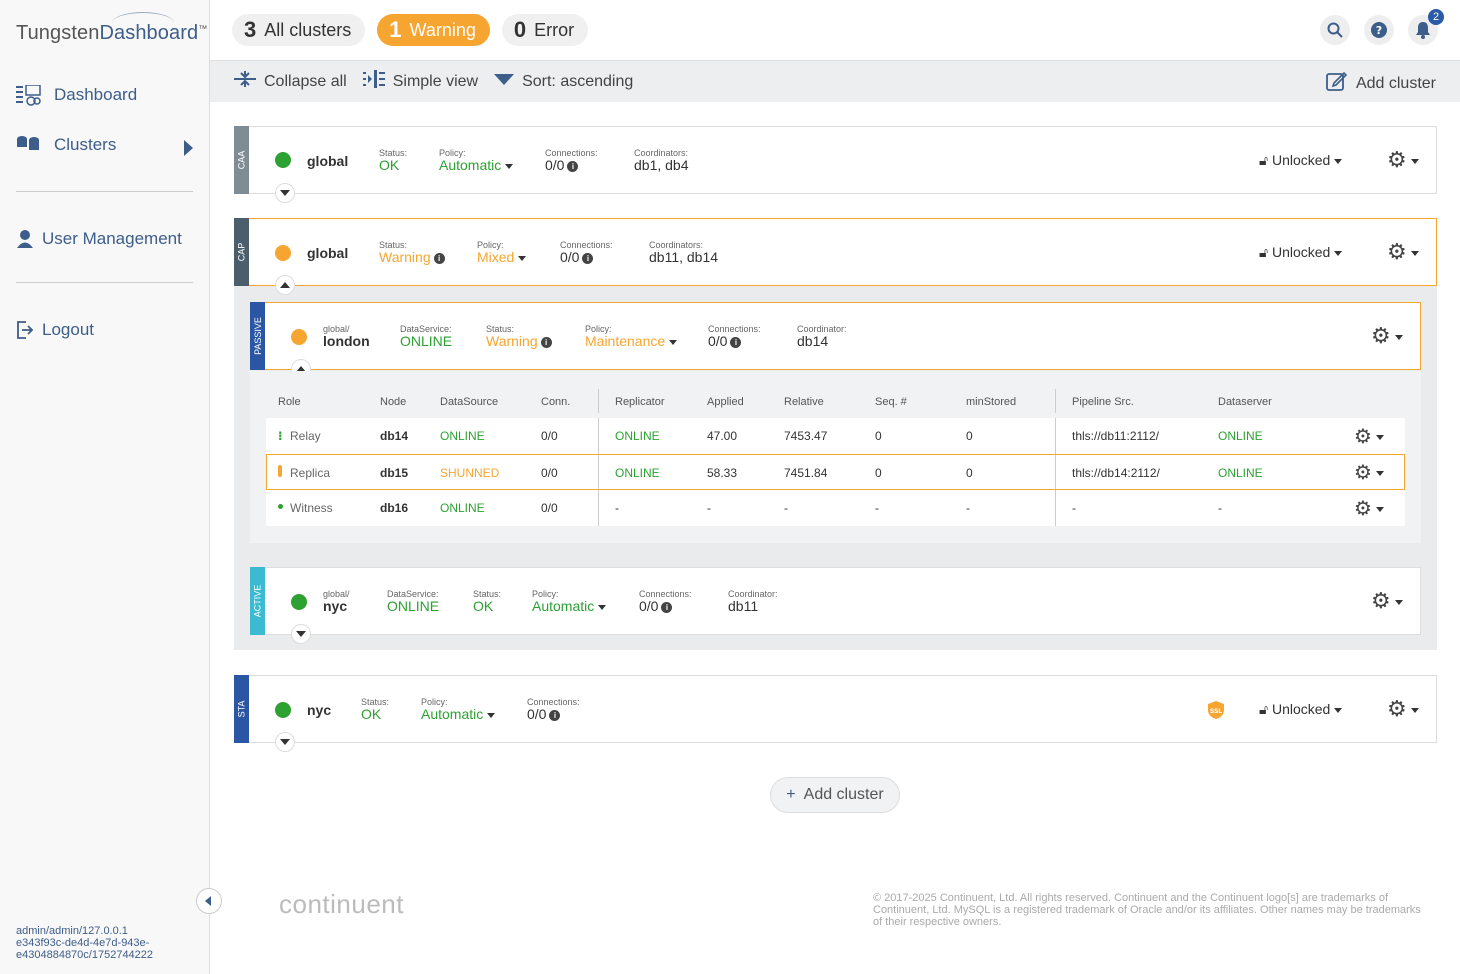  What do you see at coordinates (435, 81) in the screenshot?
I see `simple-view-label: Simple view` at bounding box center [435, 81].